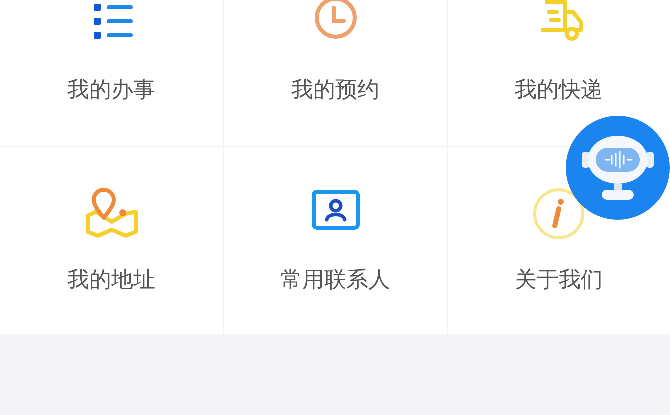 The width and height of the screenshot is (670, 415). I want to click on menu-label: 我的预约, so click(336, 91).